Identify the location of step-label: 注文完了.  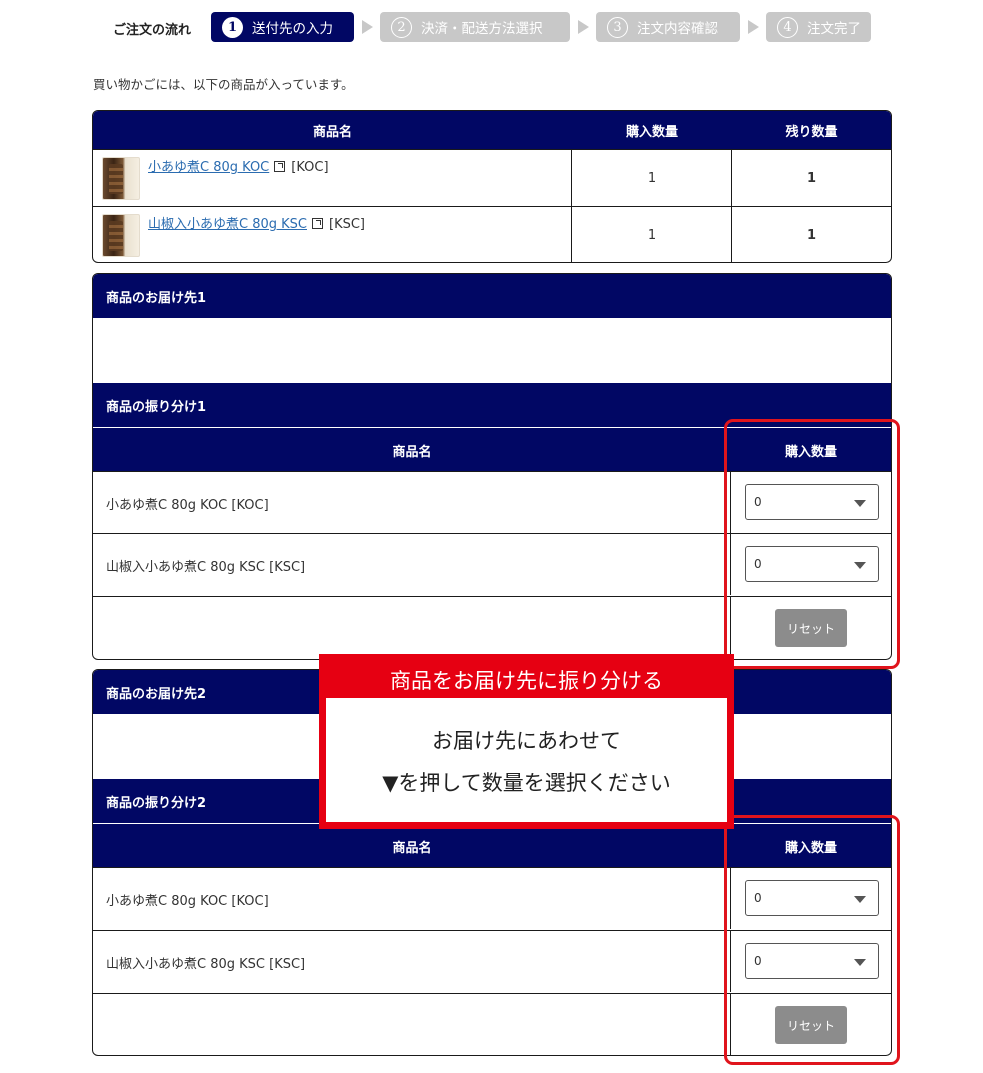
(834, 29).